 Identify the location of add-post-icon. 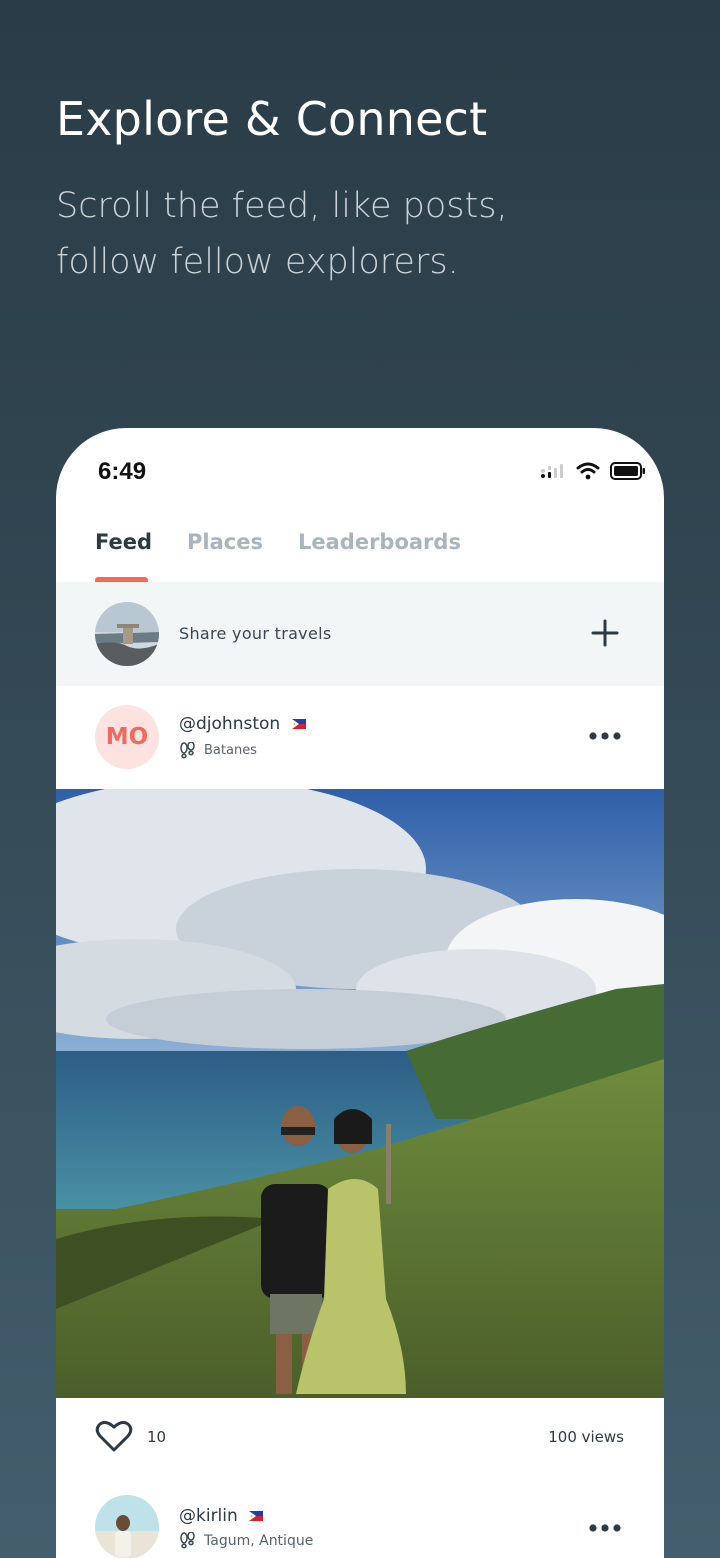
(605, 633).